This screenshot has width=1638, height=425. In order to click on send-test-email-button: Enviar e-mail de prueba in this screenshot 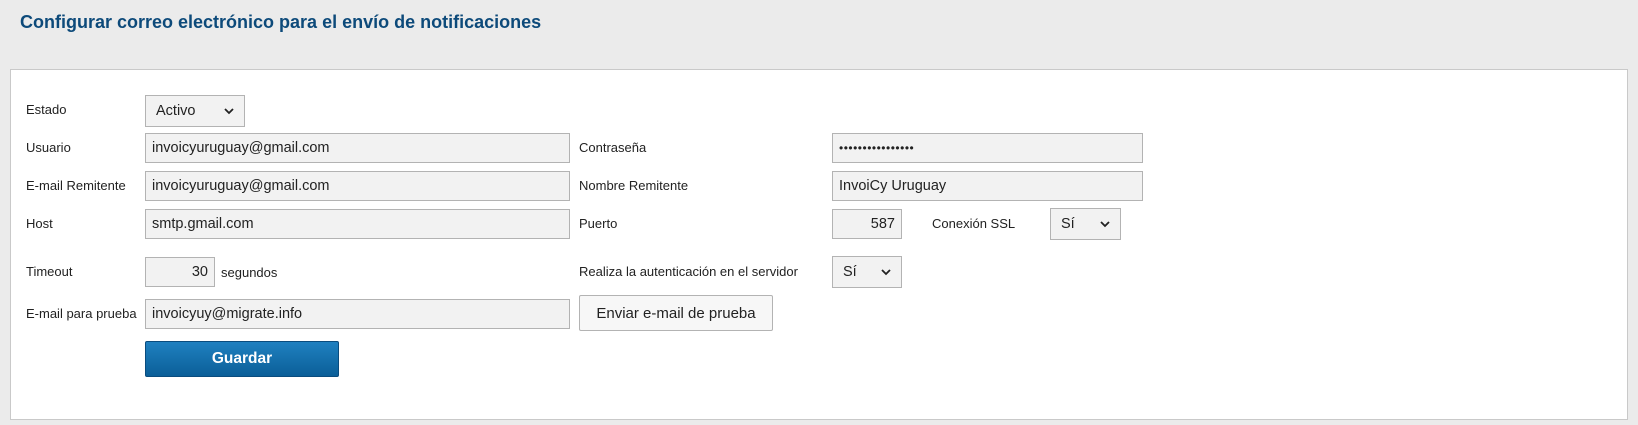, I will do `click(676, 313)`.